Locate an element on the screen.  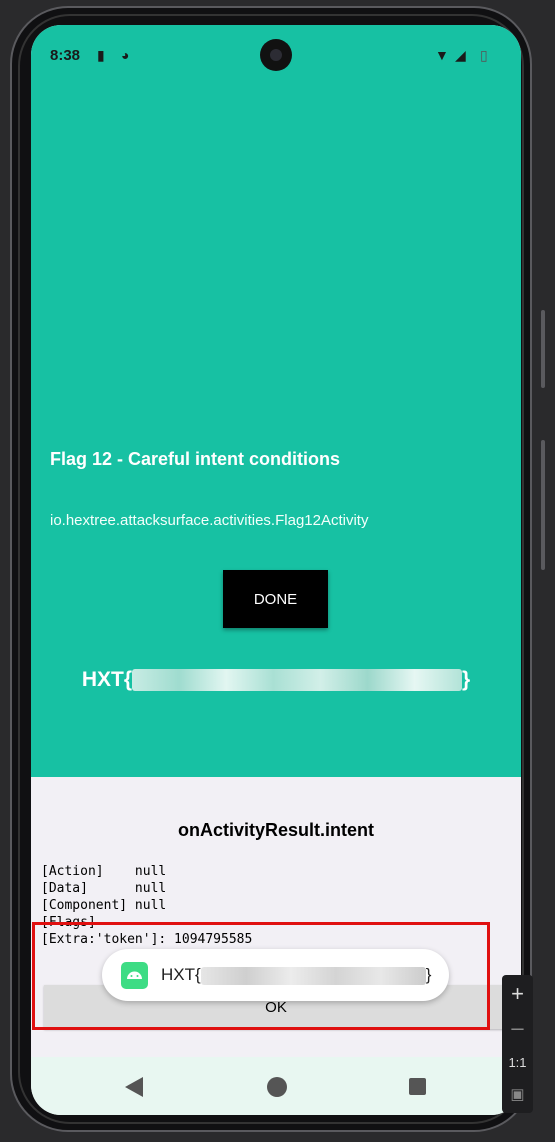
wifi-icon: ▼ is located at coordinates (442, 55).